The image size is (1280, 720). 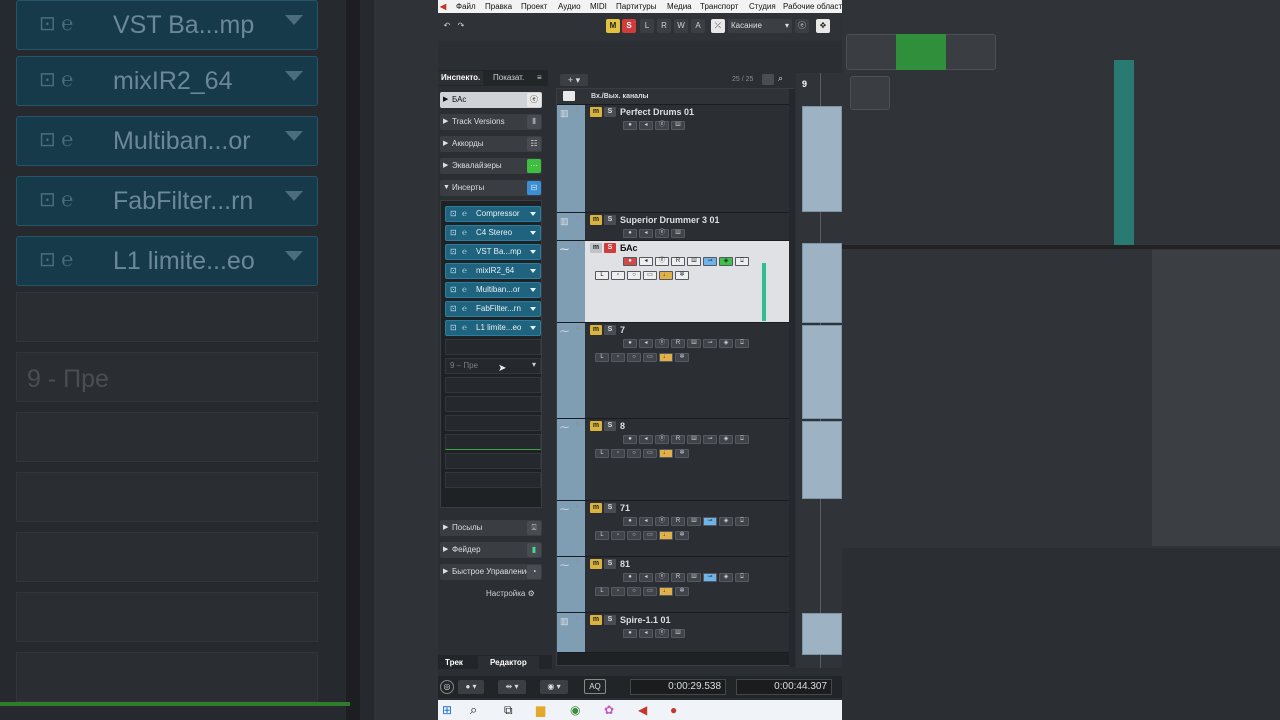 What do you see at coordinates (673, 282) in the screenshot?
I see `track-row-selected: ⁓ 3 m S БАс ● ◂ ⓔ R Ш ⊸ ◈ ⍗ L ▫ ○ ▭ ♩ ✲` at bounding box center [673, 282].